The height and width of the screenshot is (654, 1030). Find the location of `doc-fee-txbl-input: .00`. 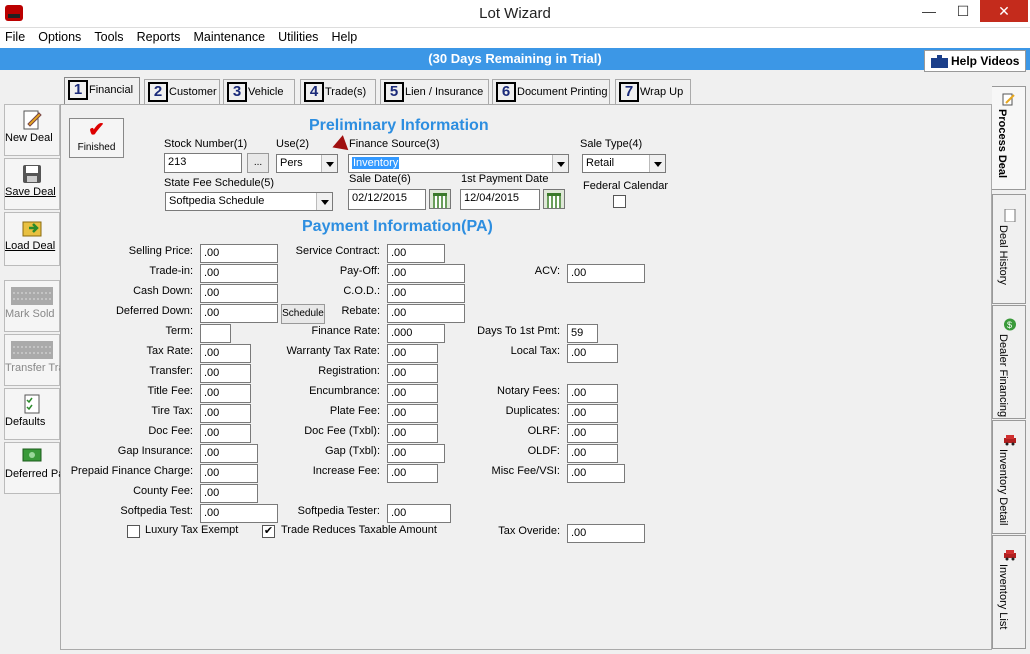

doc-fee-txbl-input: .00 is located at coordinates (412, 433).